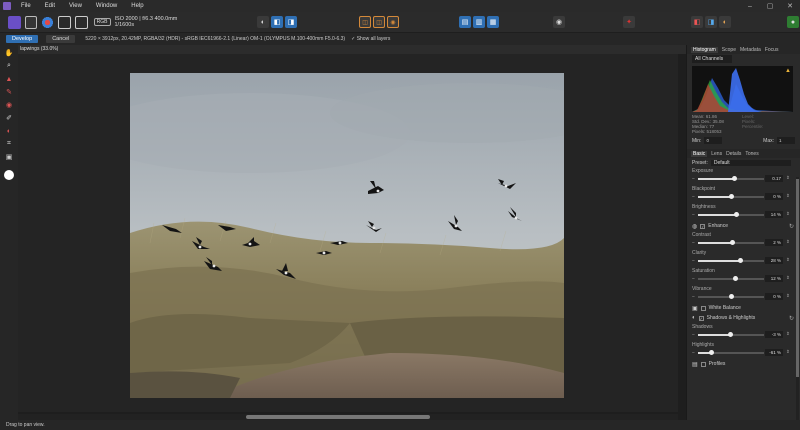  What do you see at coordinates (9, 105) in the screenshot?
I see `red-eye-tool-icon: ◉` at bounding box center [9, 105].